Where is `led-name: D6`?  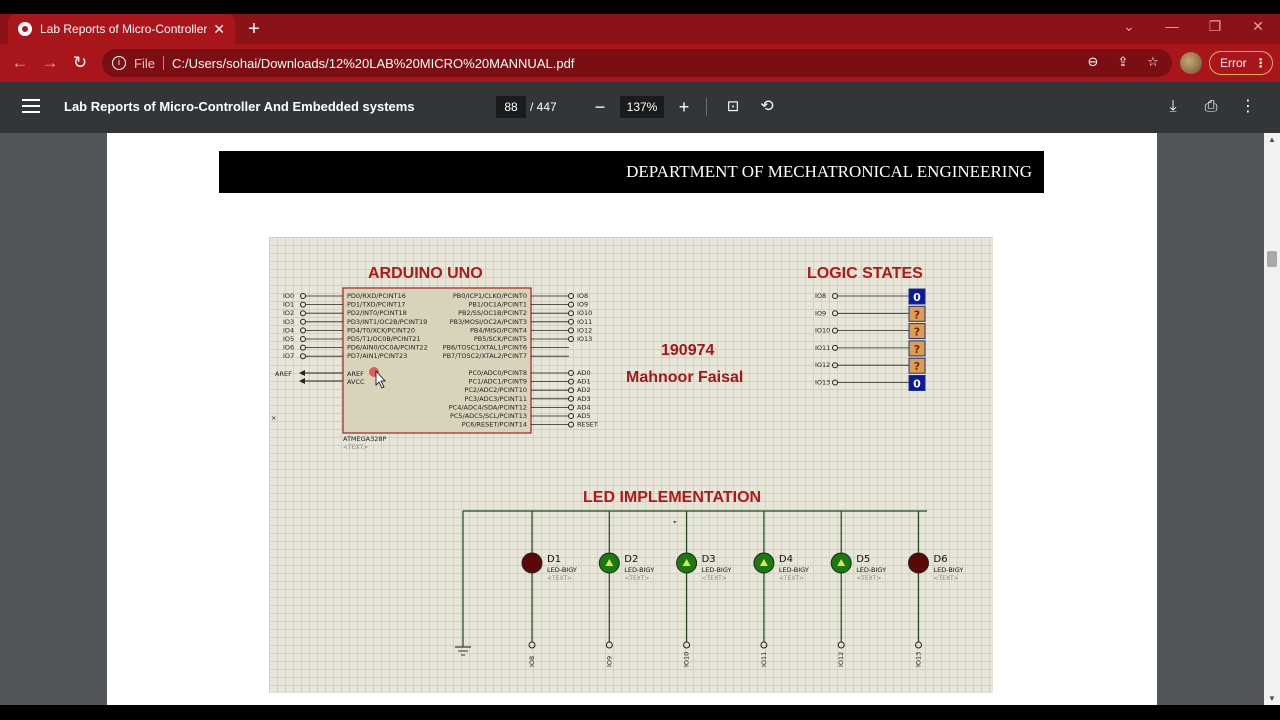
led-name: D6 is located at coordinates (941, 559).